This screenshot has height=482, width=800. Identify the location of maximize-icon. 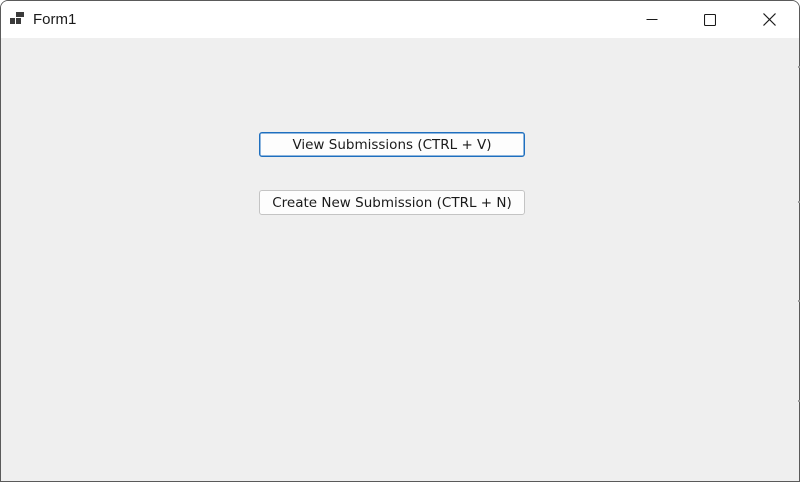
(710, 19).